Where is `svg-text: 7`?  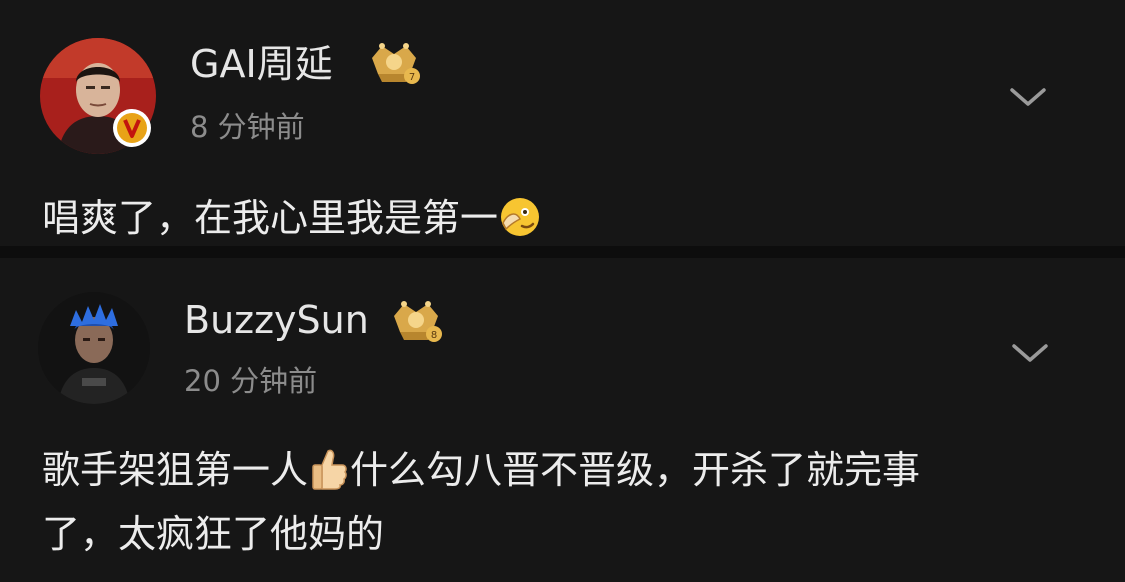
svg-text: 7 is located at coordinates (412, 77).